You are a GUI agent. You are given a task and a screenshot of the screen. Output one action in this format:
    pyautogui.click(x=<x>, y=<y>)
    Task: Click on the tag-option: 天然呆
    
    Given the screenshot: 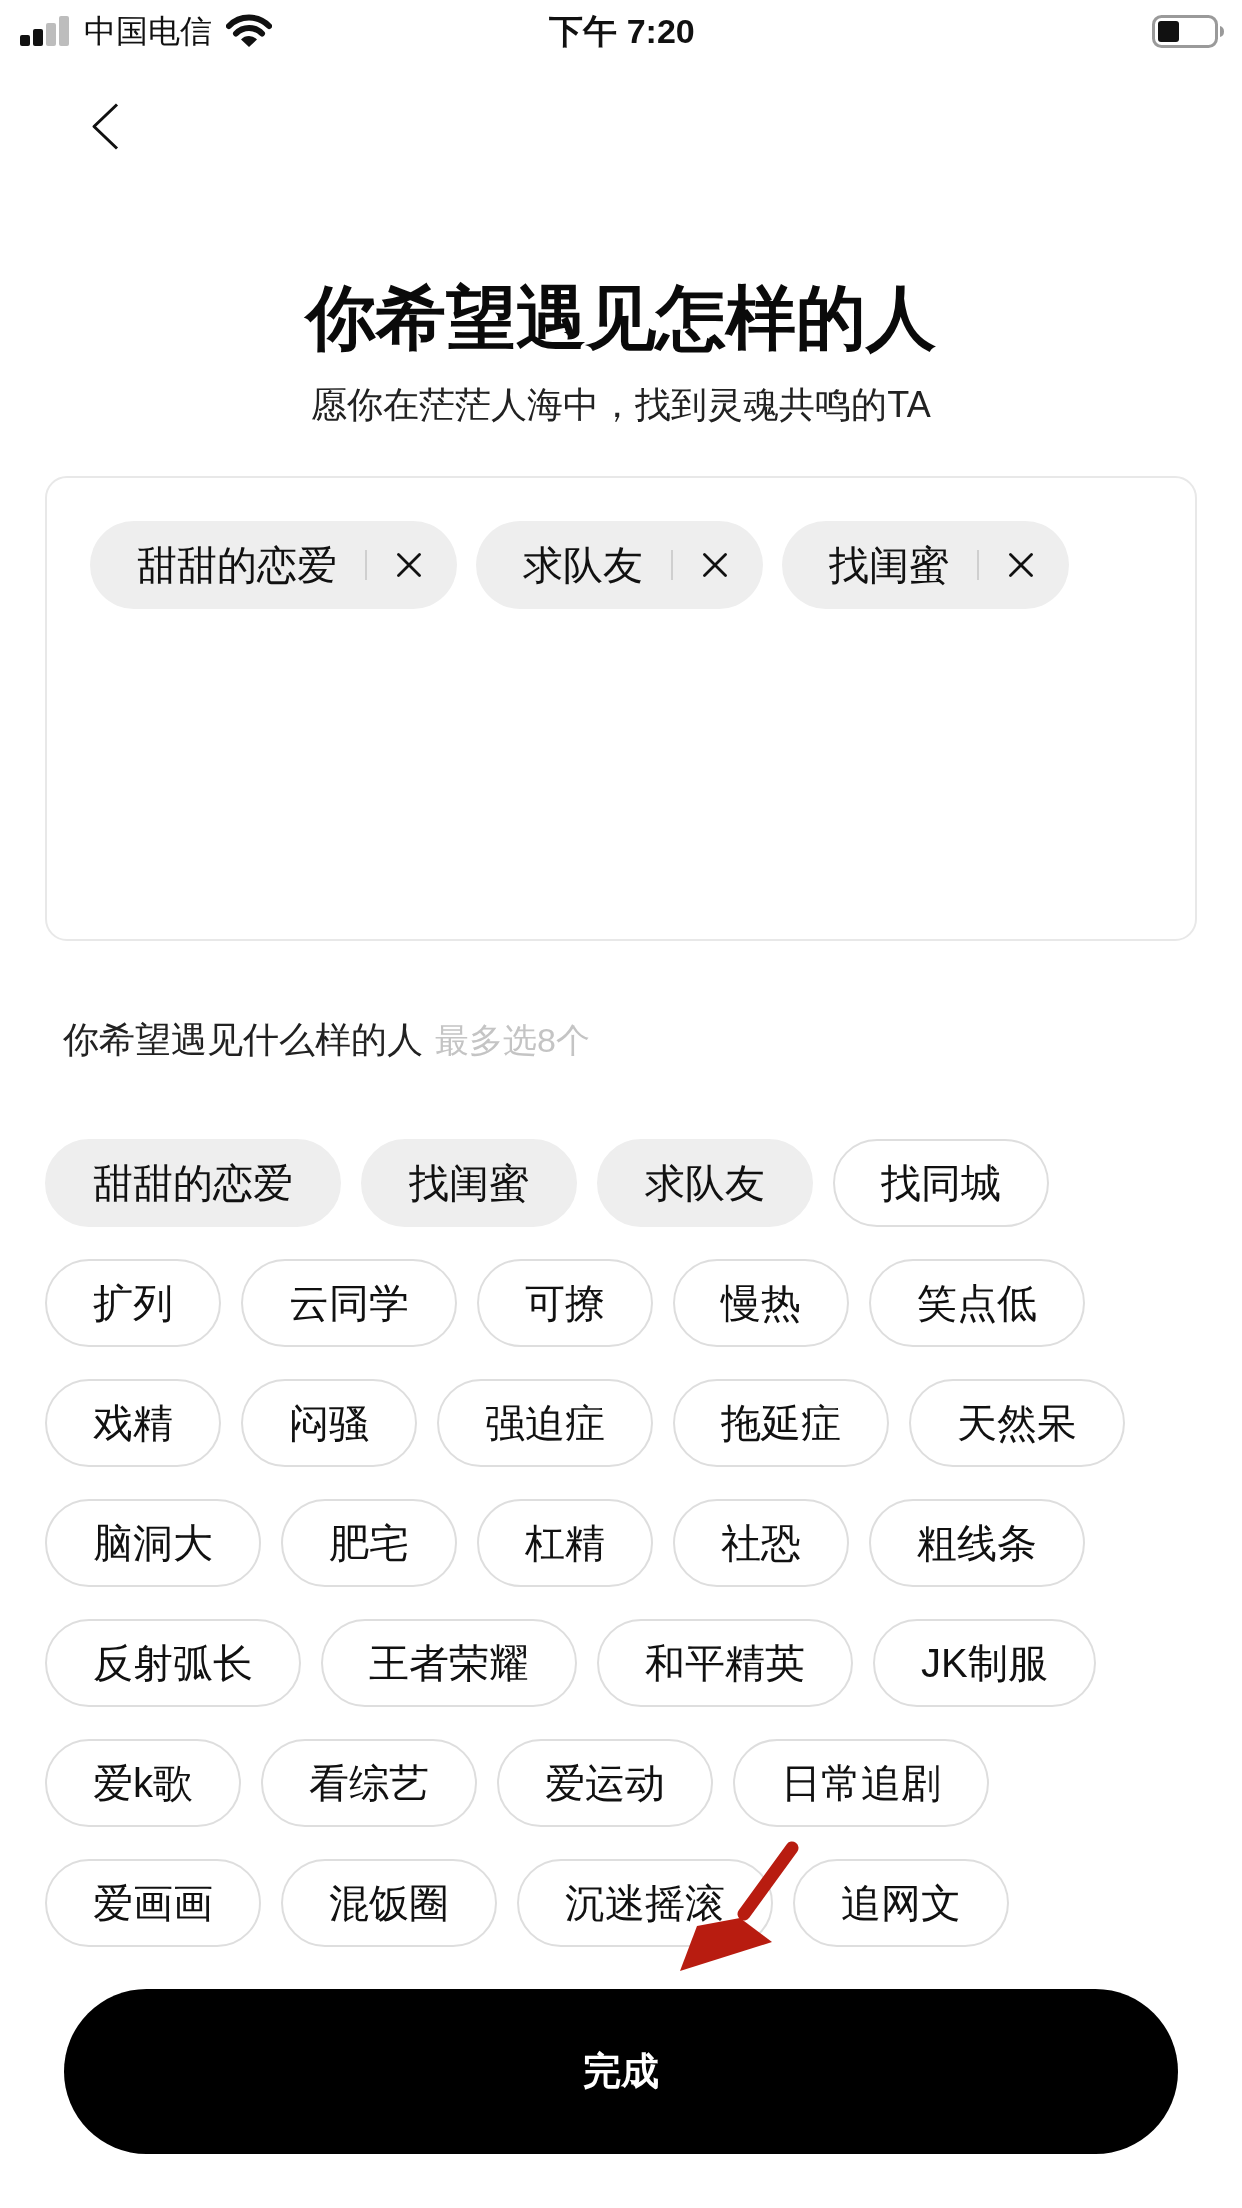 What is the action you would take?
    pyautogui.click(x=1017, y=1423)
    